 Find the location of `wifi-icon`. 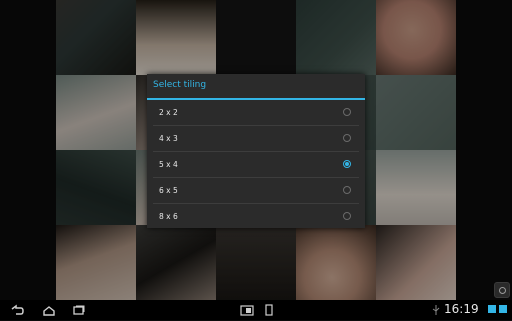

wifi-icon is located at coordinates (492, 309).